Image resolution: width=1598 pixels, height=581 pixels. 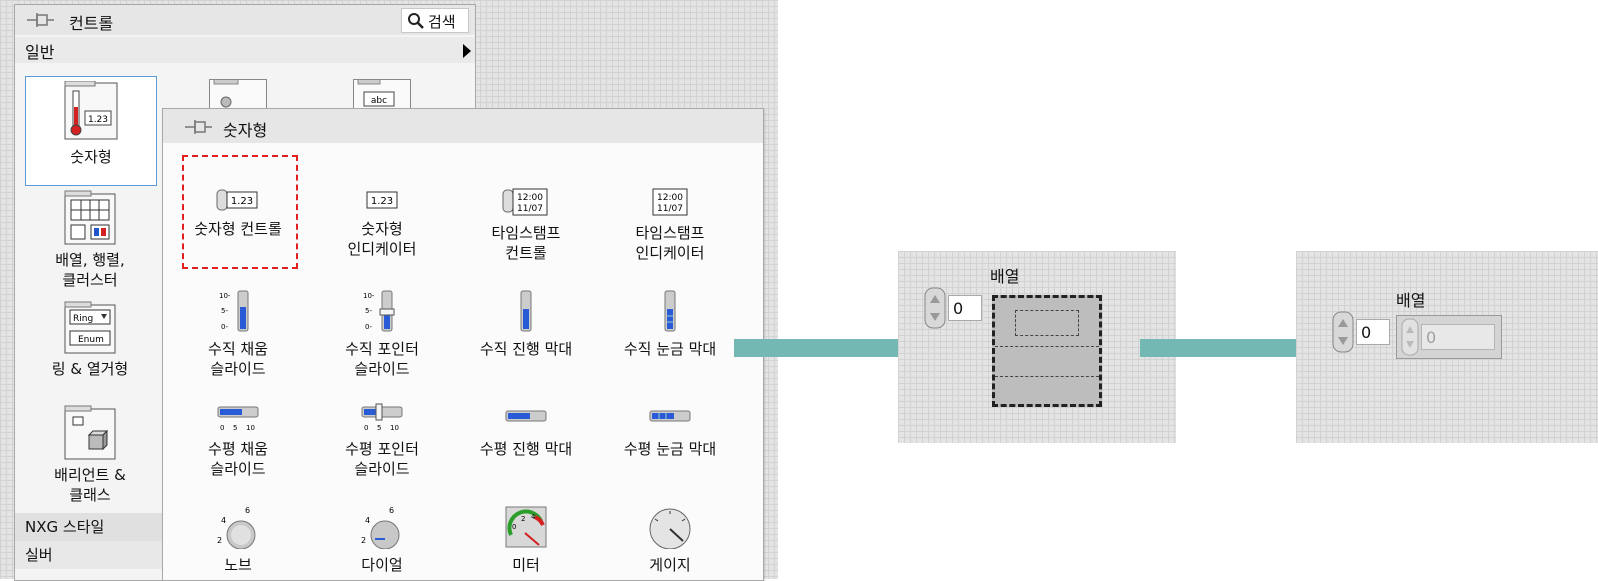 I want to click on palette-title-bar: 컨트롤 검색, so click(x=245, y=20).